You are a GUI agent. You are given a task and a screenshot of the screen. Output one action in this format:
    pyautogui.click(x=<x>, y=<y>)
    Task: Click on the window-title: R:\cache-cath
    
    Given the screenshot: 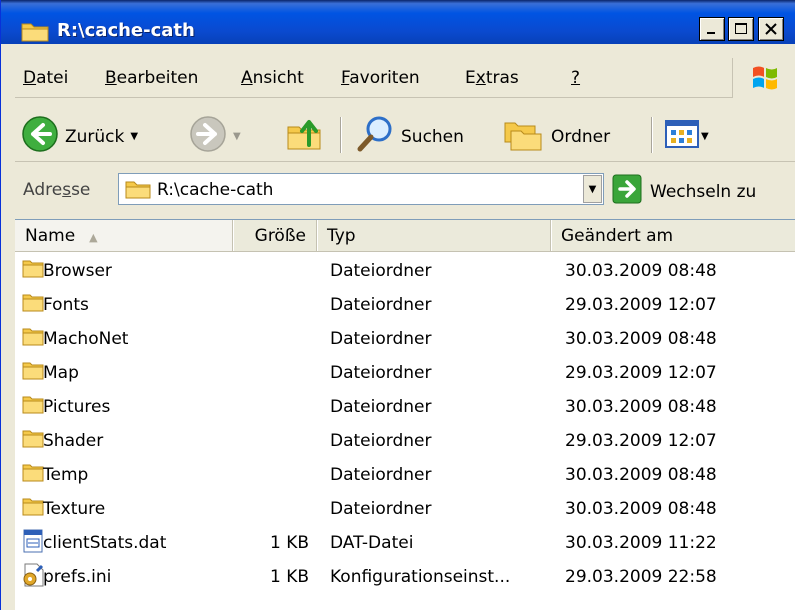 What is the action you would take?
    pyautogui.click(x=126, y=30)
    